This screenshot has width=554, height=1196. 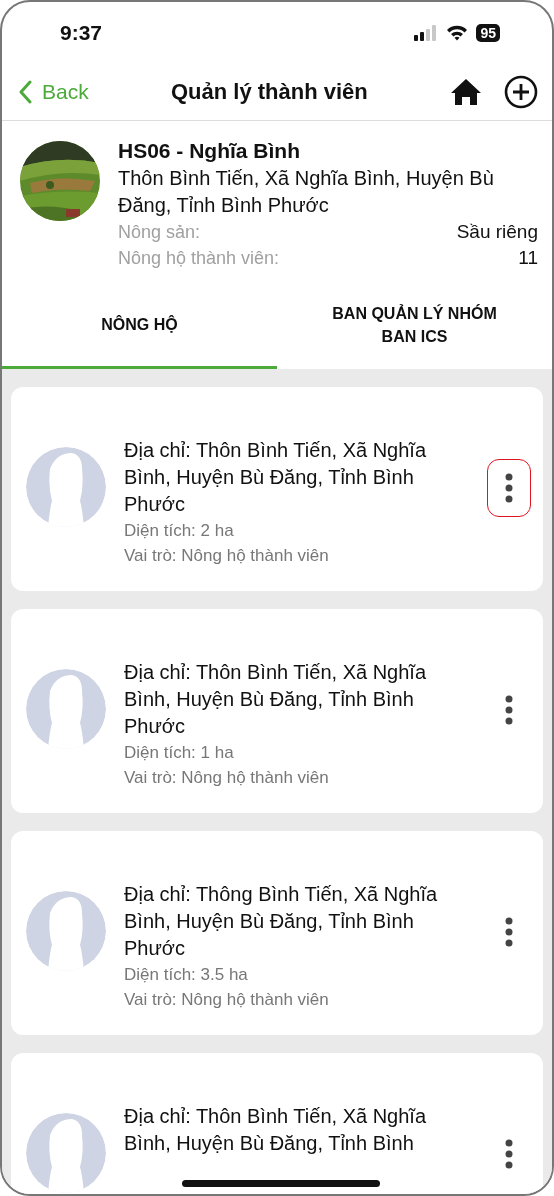 I want to click on more-button, so click(x=509, y=488).